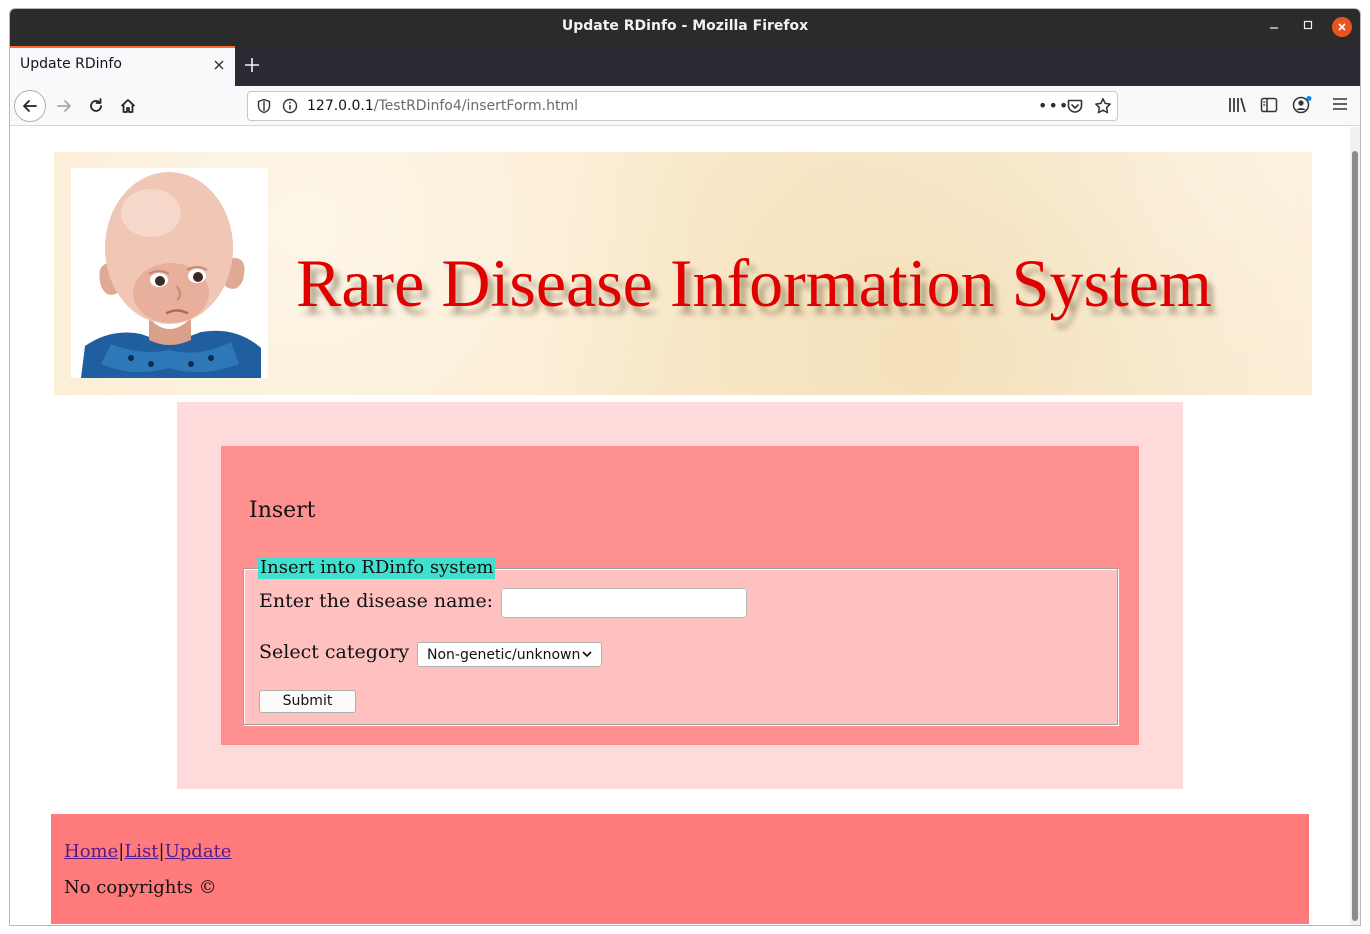  What do you see at coordinates (91, 851) in the screenshot?
I see `footer-link-home: Home` at bounding box center [91, 851].